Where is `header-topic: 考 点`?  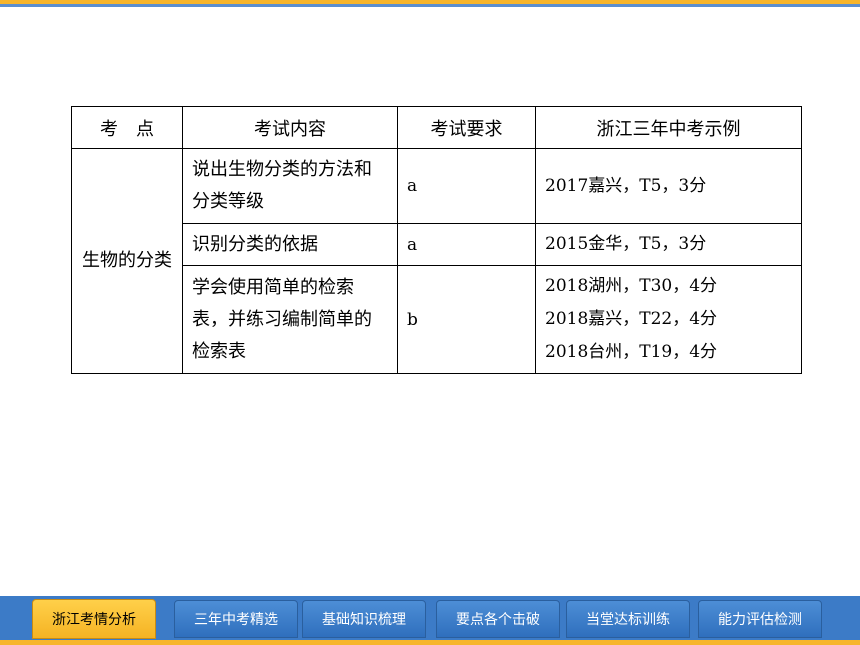 header-topic: 考 点 is located at coordinates (127, 127).